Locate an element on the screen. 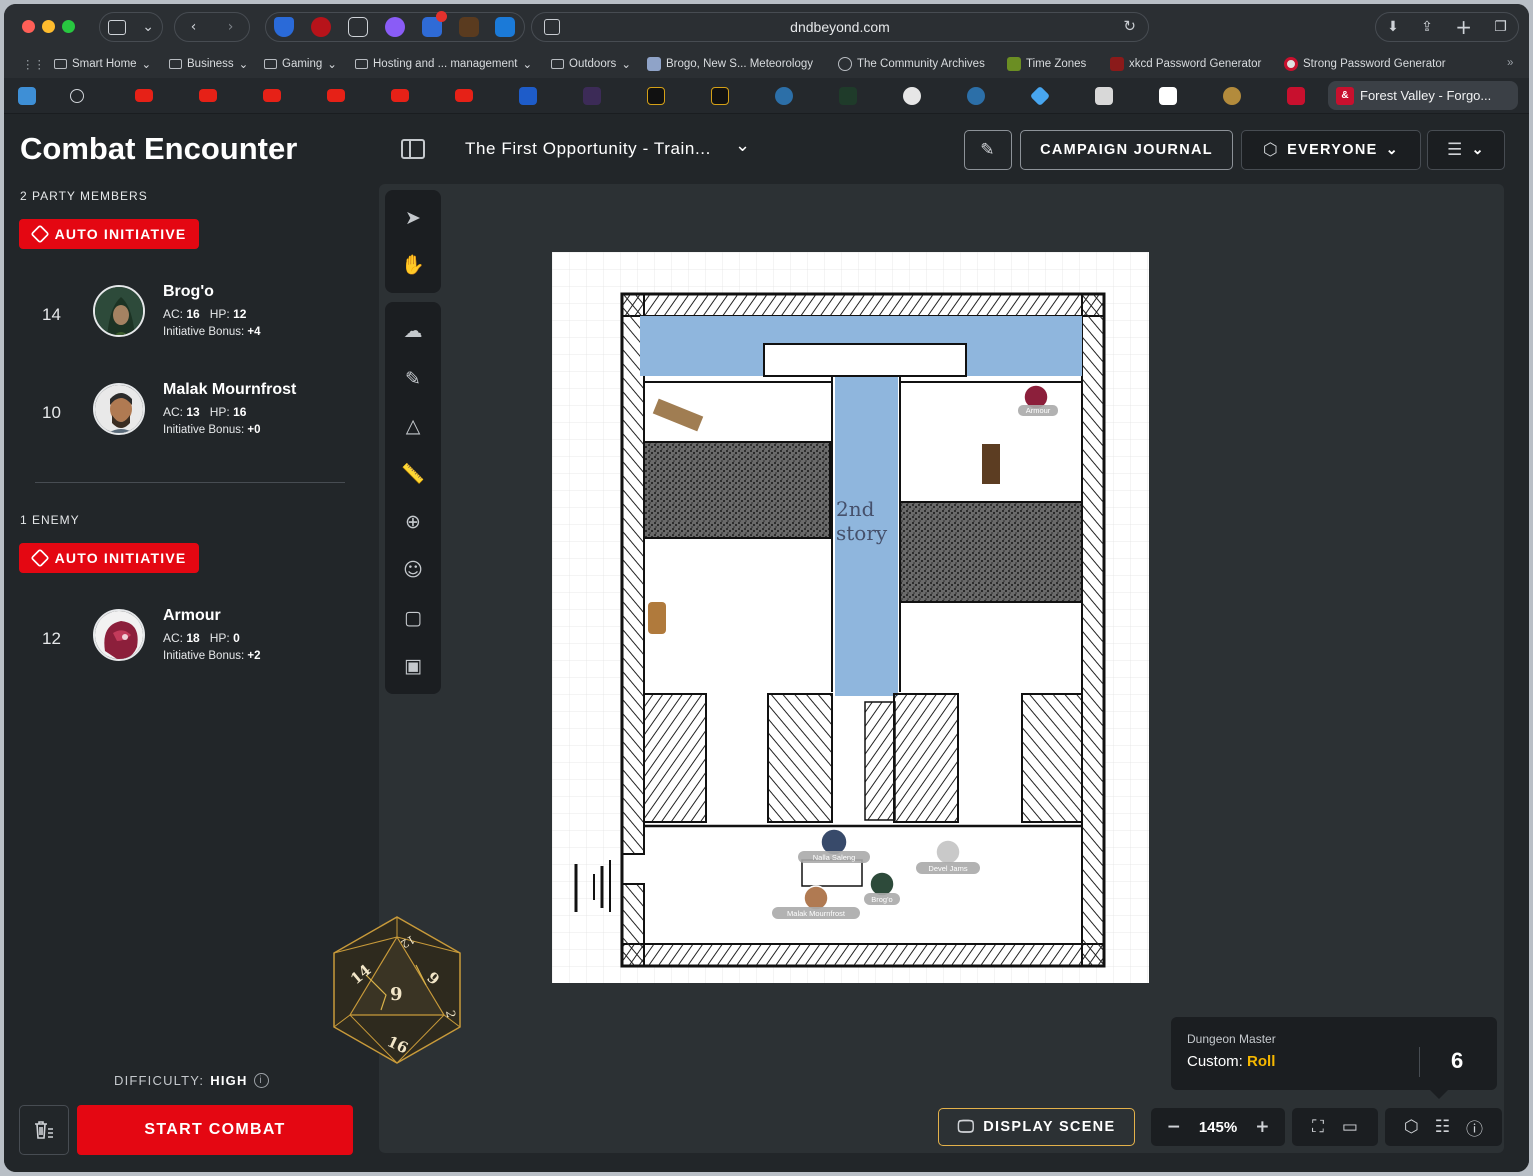  back-button: ‹ is located at coordinates (194, 27).